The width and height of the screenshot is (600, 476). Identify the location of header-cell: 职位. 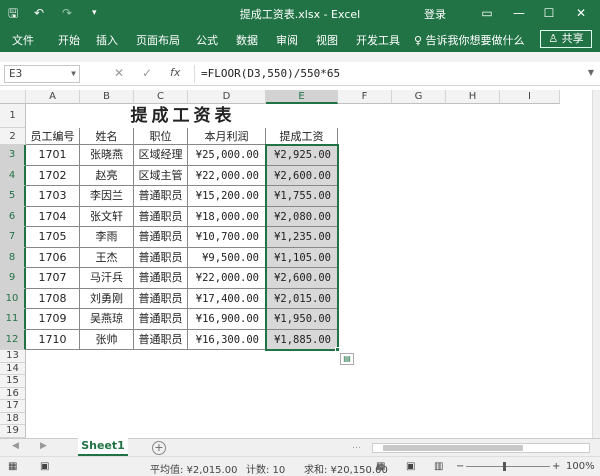
(161, 136).